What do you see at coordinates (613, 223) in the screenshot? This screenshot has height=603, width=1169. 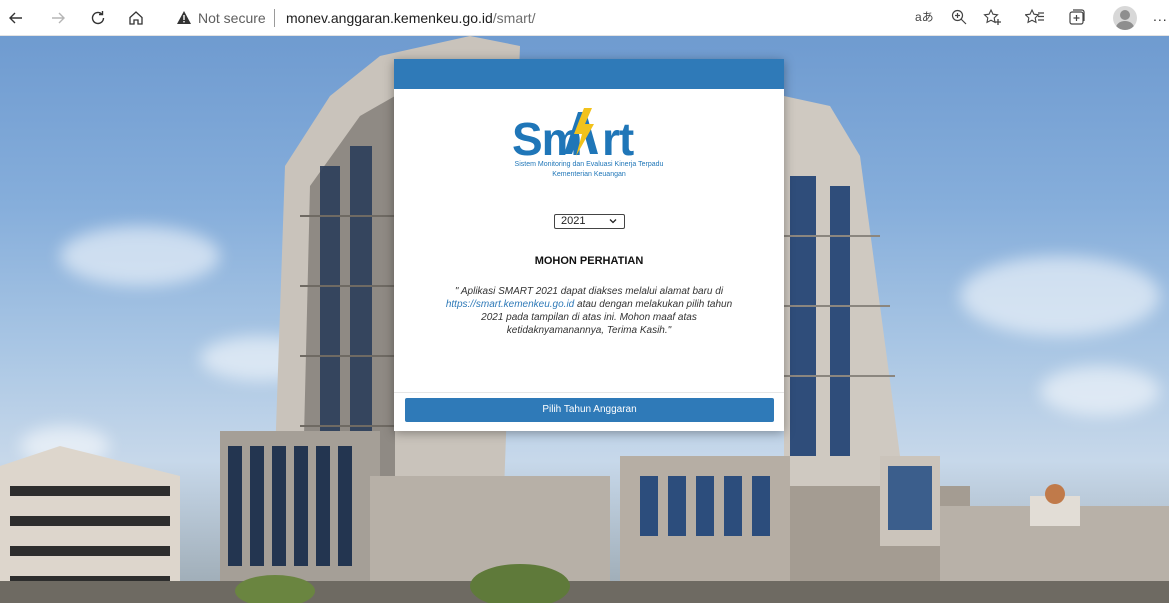 I see `chevron-down-icon` at bounding box center [613, 223].